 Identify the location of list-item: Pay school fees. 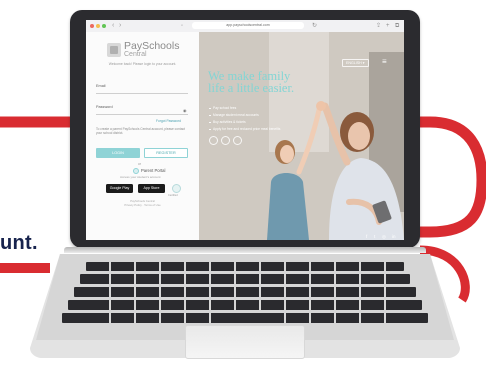
(256, 108).